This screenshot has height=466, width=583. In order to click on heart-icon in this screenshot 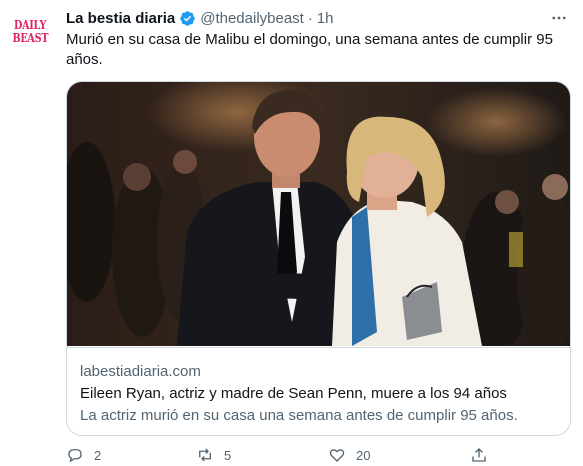, I will do `click(337, 455)`.